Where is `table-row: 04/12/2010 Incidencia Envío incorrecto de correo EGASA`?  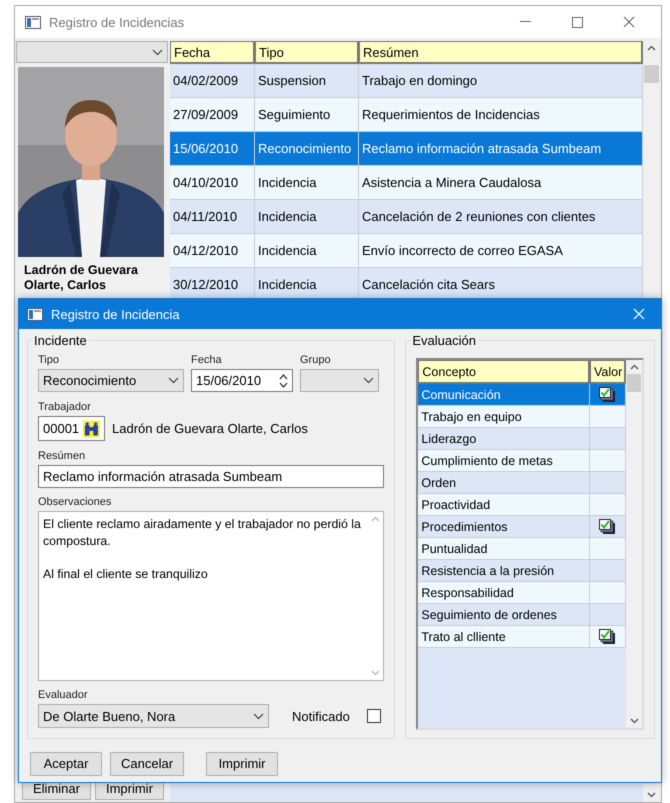
table-row: 04/12/2010 Incidencia Envío incorrecto de correo EGASA is located at coordinates (406, 251).